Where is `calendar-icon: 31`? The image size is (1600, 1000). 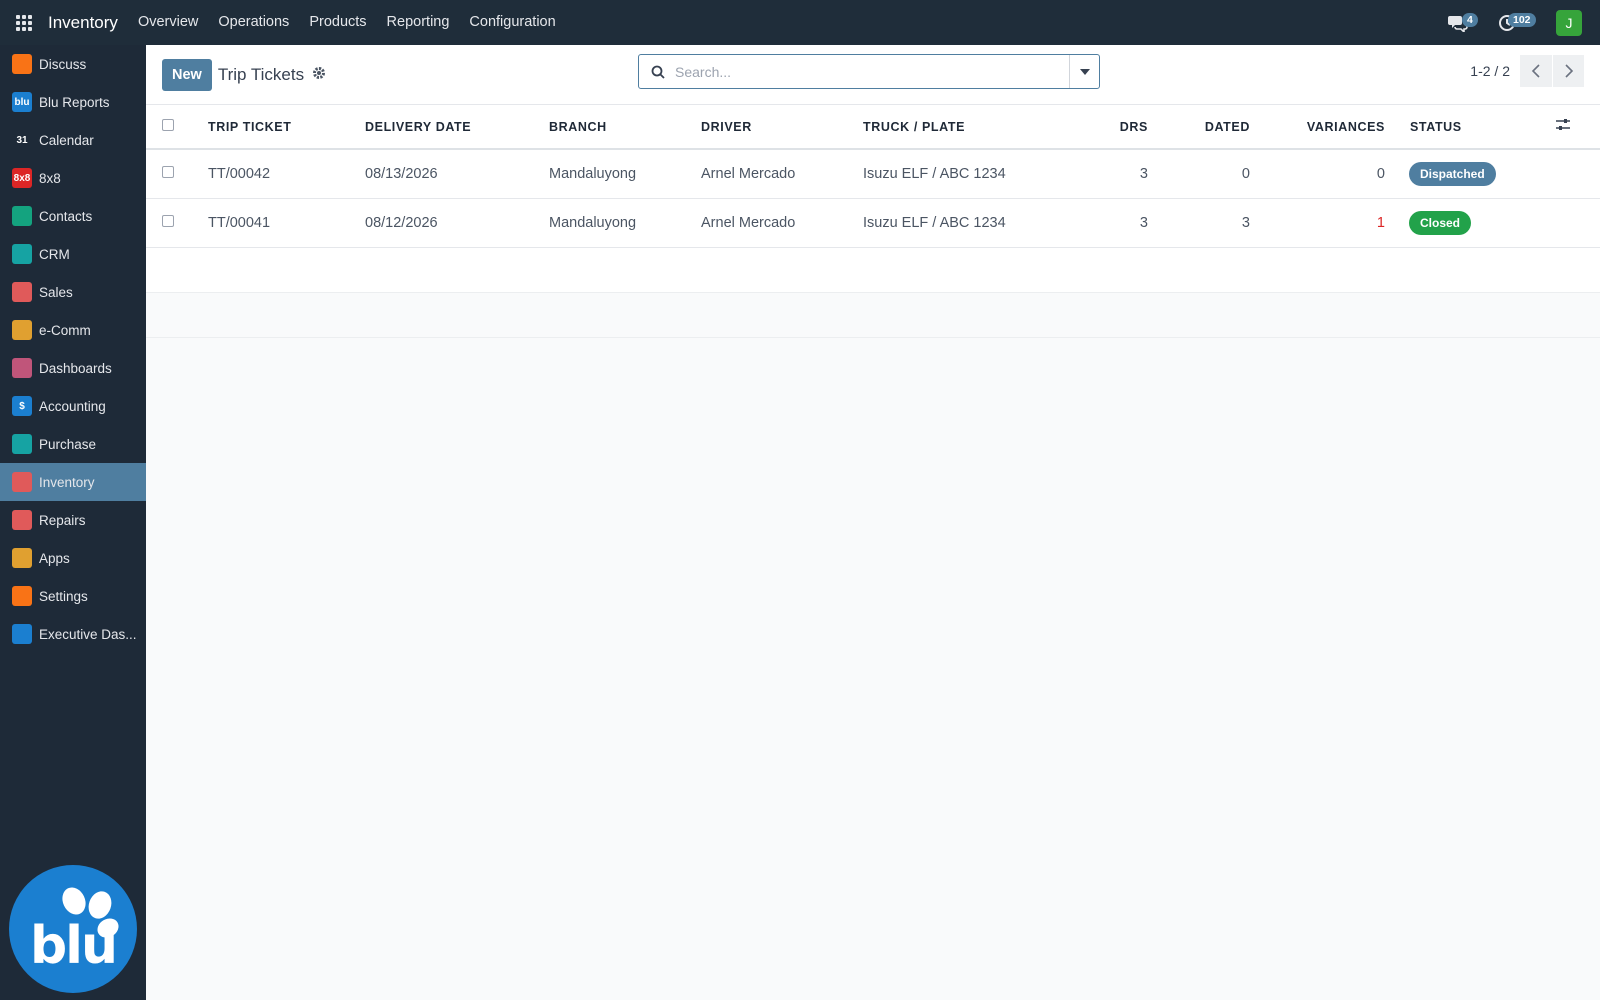 calendar-icon: 31 is located at coordinates (22, 140).